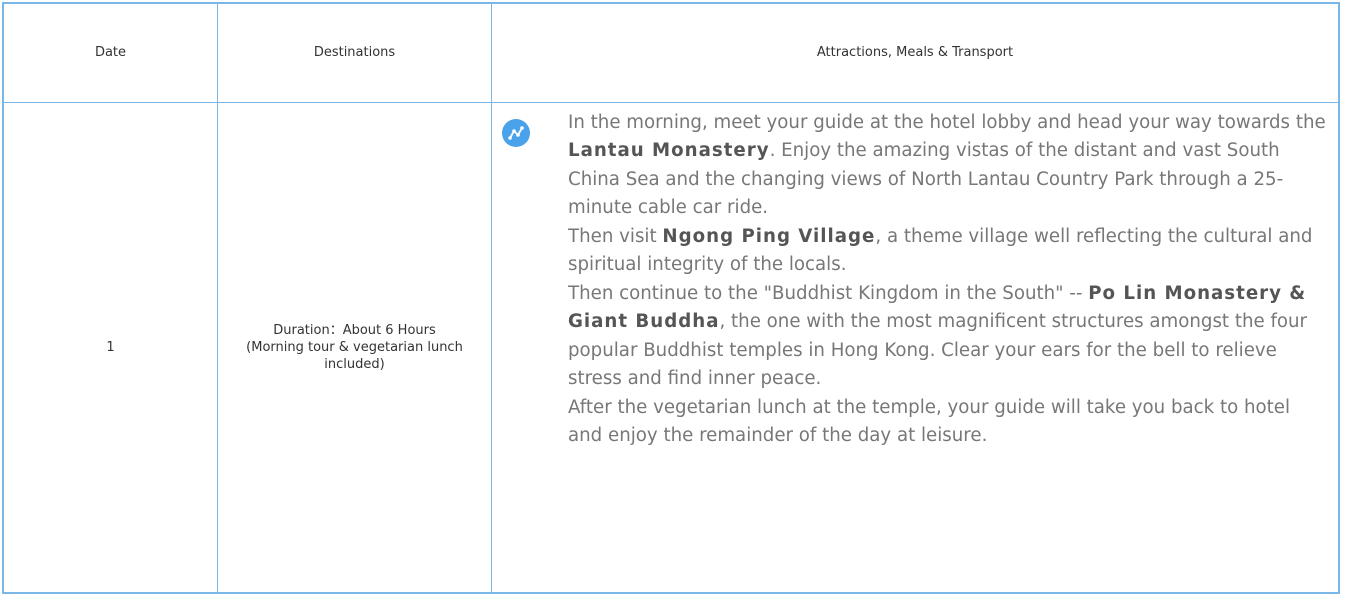 This screenshot has height=595, width=1346. Describe the element at coordinates (615, 236) in the screenshot. I see `ngong-ping-text-1: Then visit` at that location.